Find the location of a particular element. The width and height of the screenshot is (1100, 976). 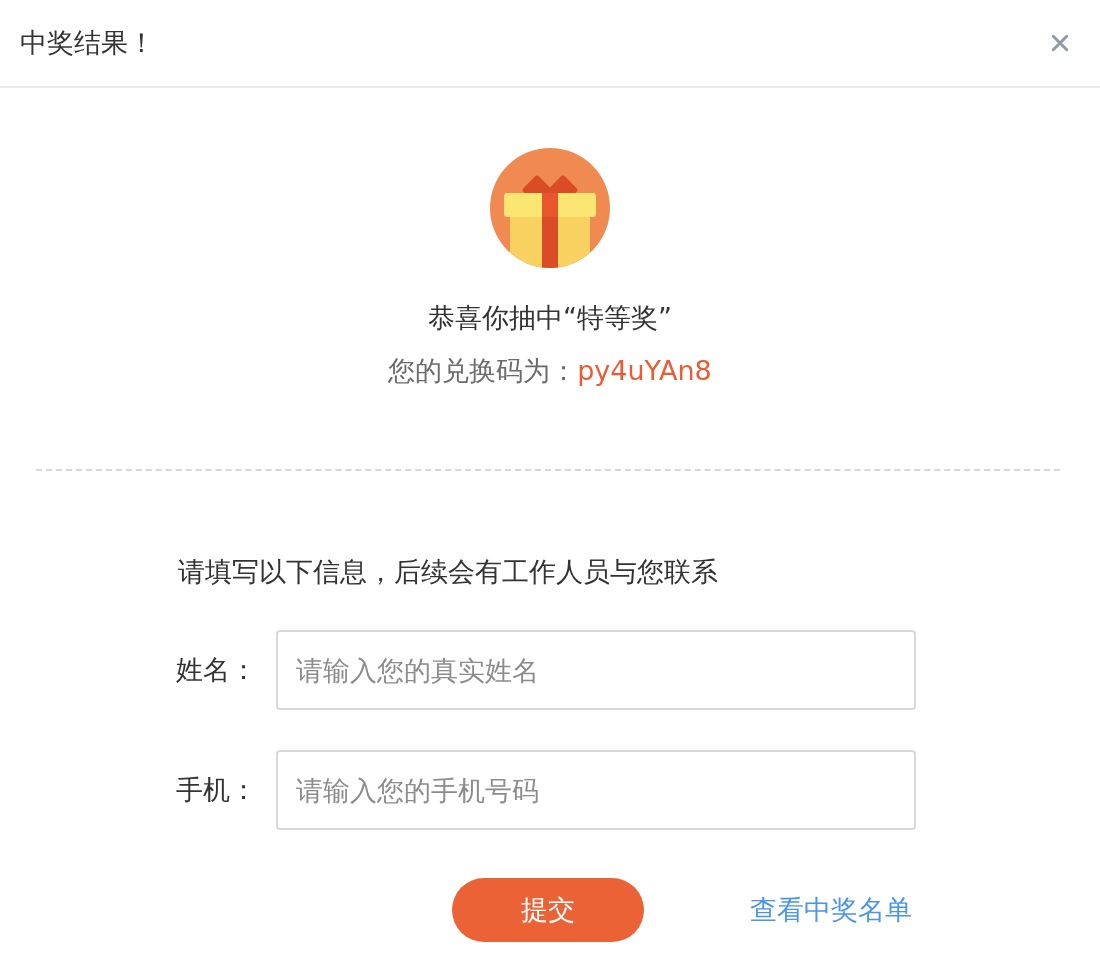

input-field: 请输入您的真实姓名 is located at coordinates (596, 670).